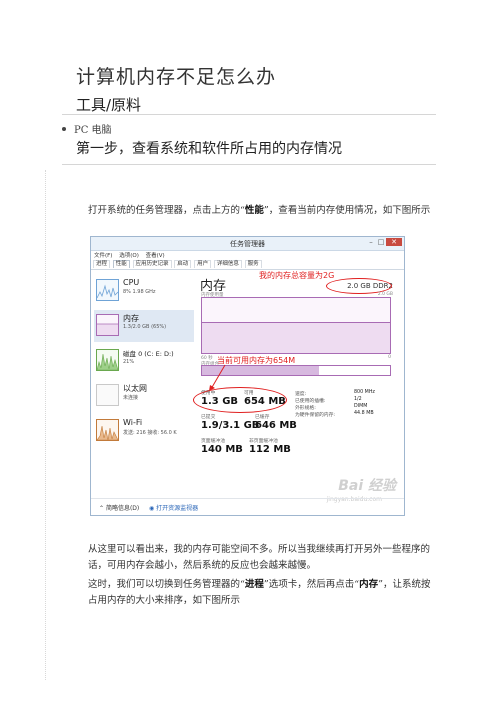 This screenshot has width=496, height=702. Describe the element at coordinates (389, 357) in the screenshot. I see `zero-label: 0` at that location.